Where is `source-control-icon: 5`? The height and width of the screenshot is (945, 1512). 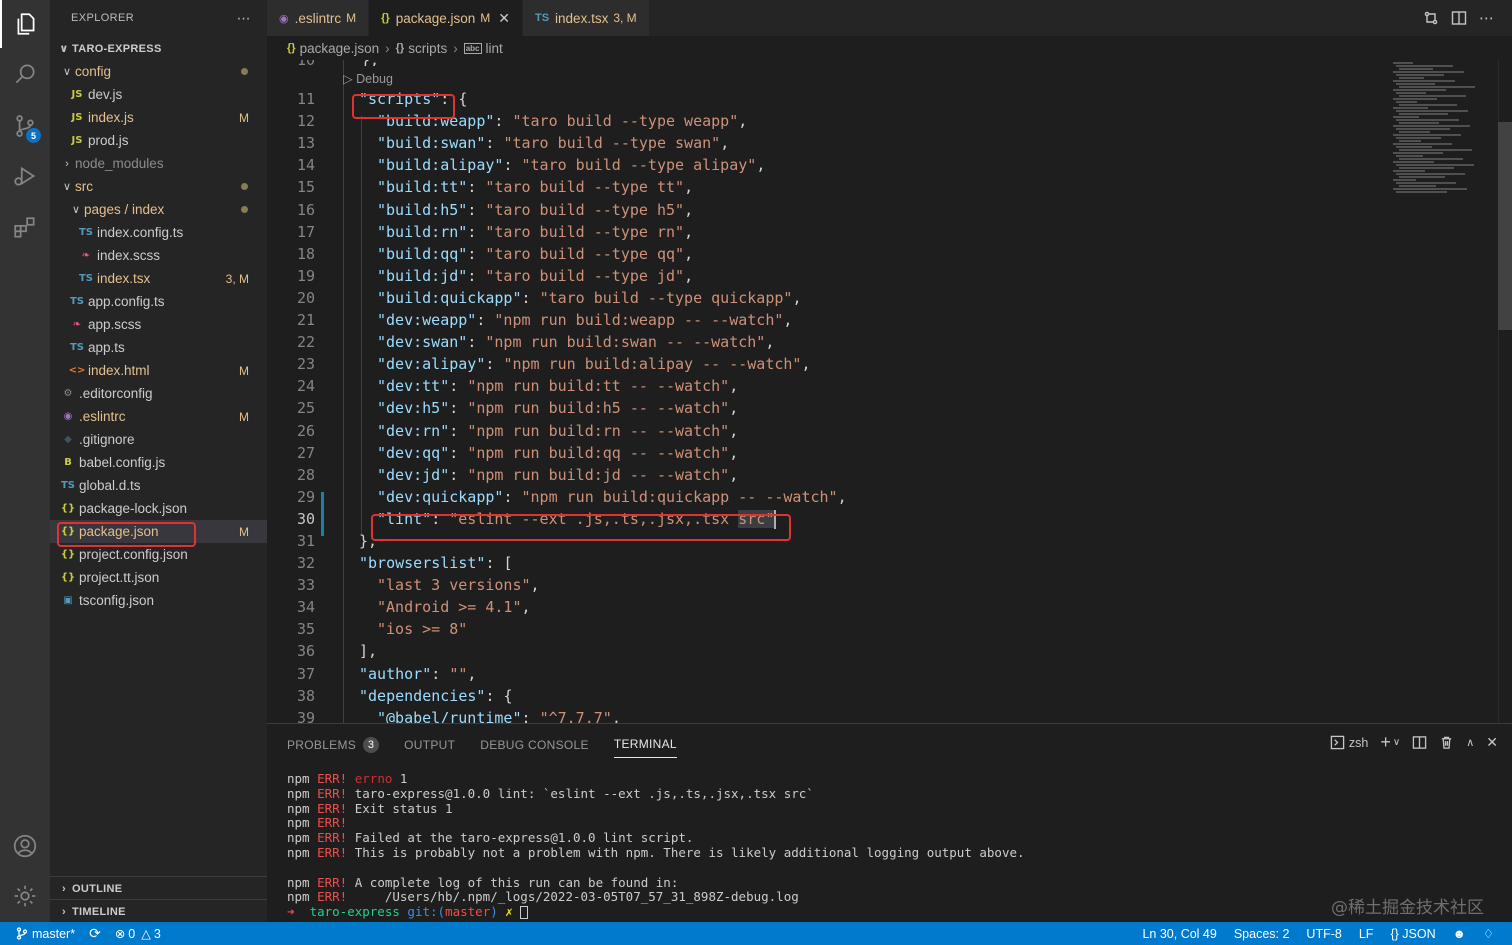
source-control-icon: 5 is located at coordinates (25, 126).